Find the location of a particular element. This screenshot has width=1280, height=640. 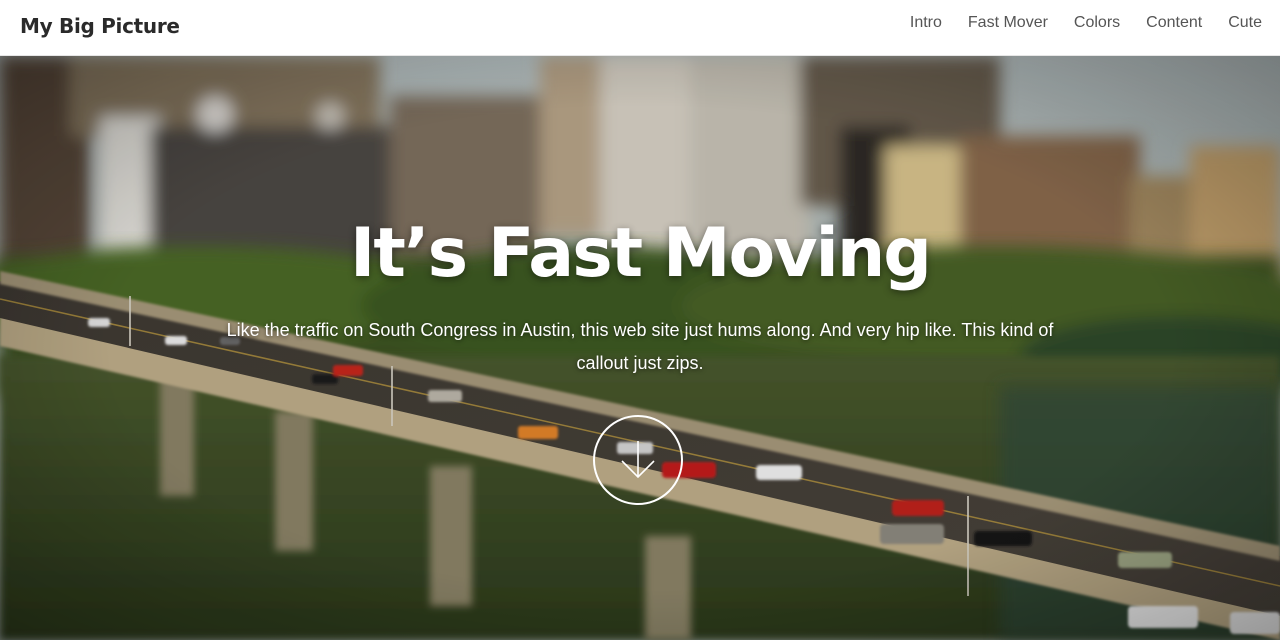

nav-item-fast-mover: Fast Mover is located at coordinates (1008, 23).